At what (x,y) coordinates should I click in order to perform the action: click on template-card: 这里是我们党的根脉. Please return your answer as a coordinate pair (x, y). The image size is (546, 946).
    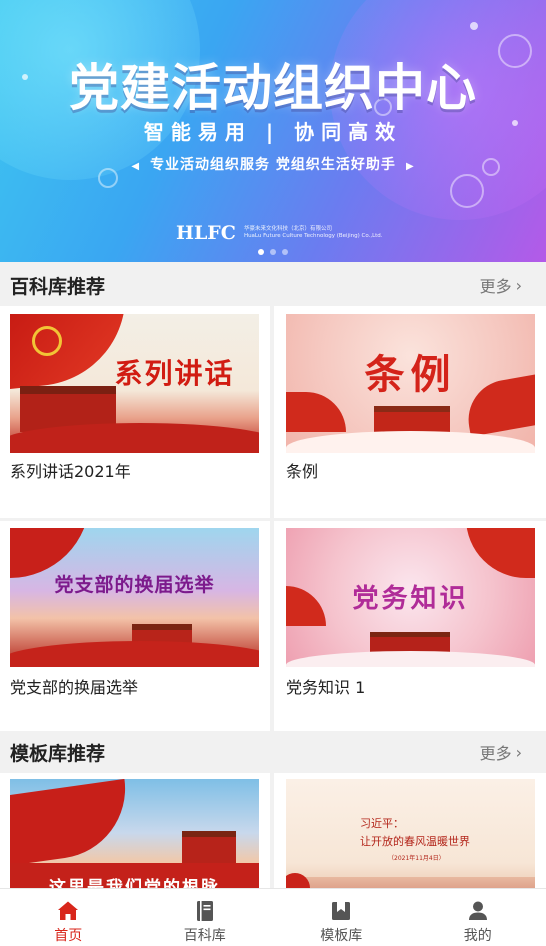
    Looking at the image, I should click on (135, 830).